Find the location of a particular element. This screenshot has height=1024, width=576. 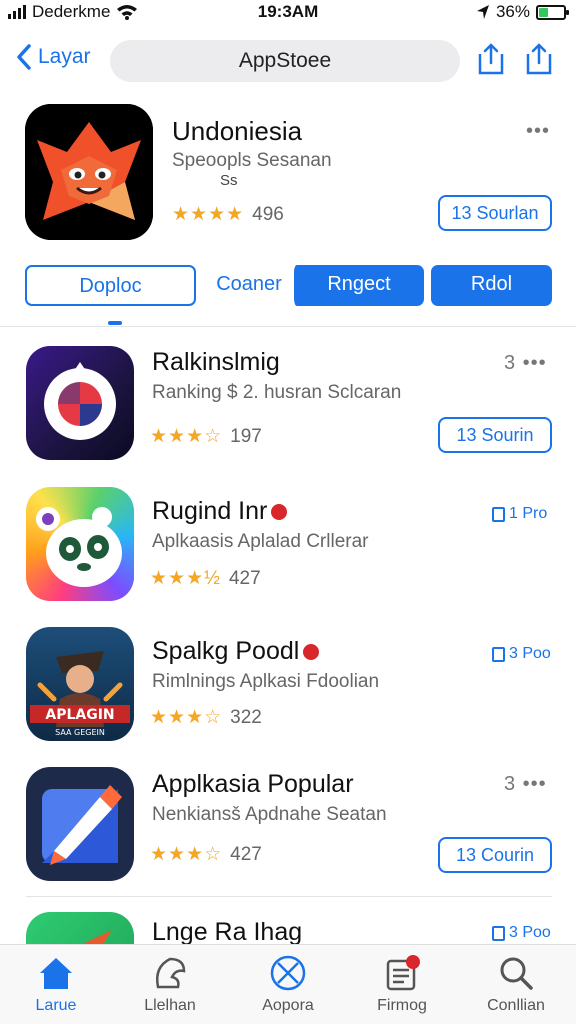

tab-home: Larue is located at coordinates (56, 984).